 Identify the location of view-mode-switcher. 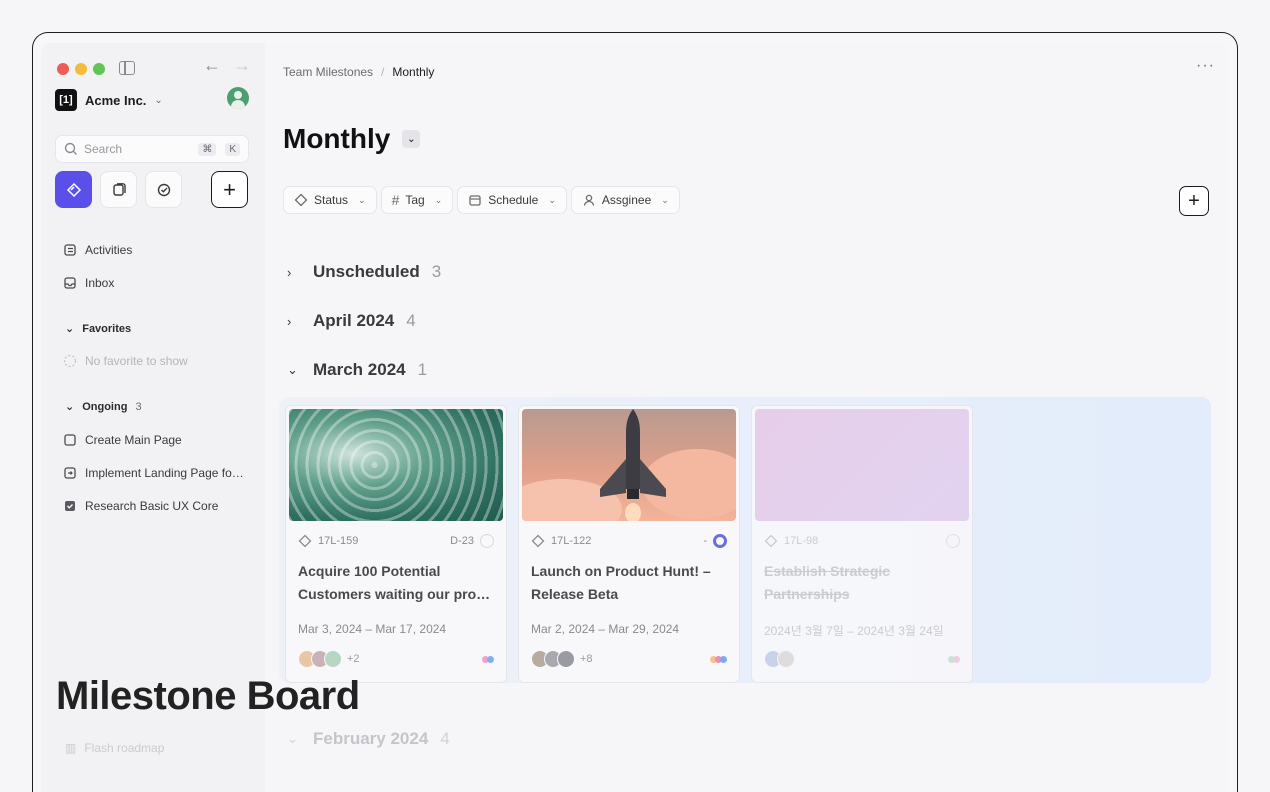
(118, 189).